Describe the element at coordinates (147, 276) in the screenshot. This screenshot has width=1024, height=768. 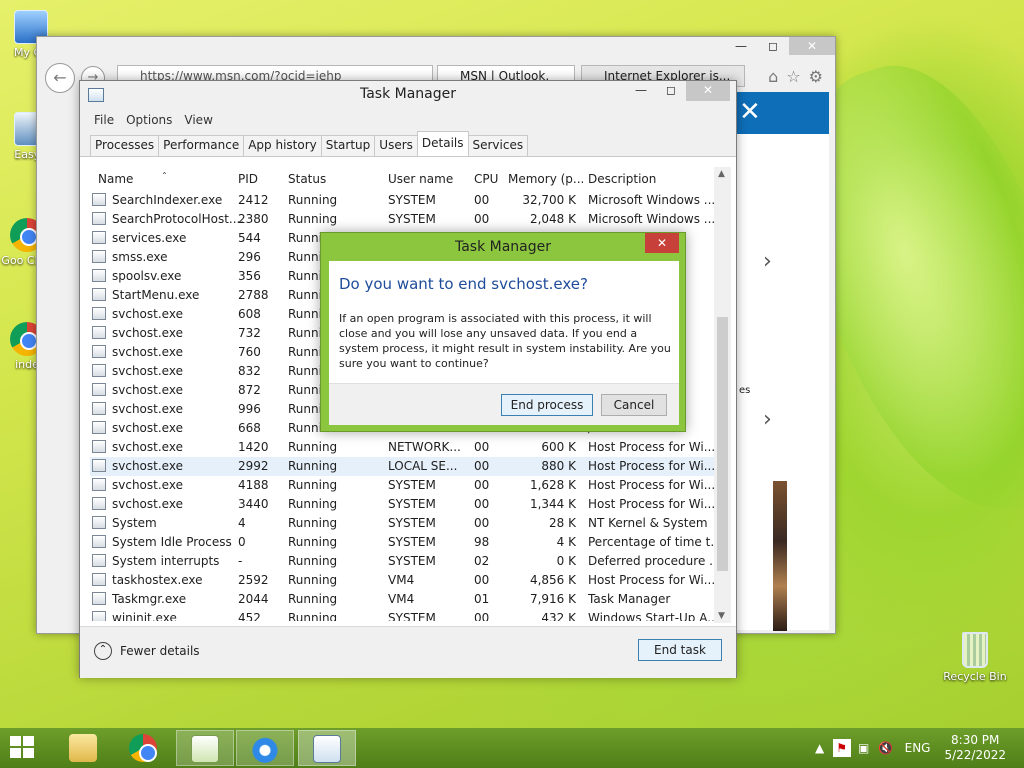
I see `process-name: spoolsv.exe` at that location.